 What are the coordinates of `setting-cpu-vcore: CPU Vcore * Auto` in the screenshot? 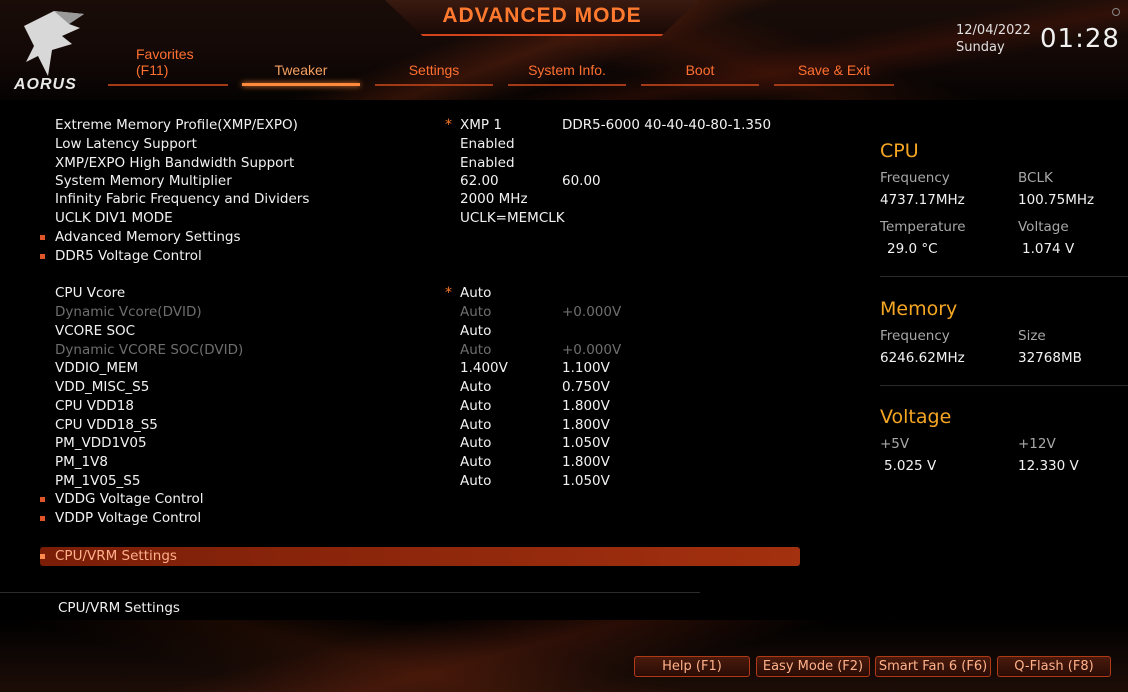 It's located at (410, 293).